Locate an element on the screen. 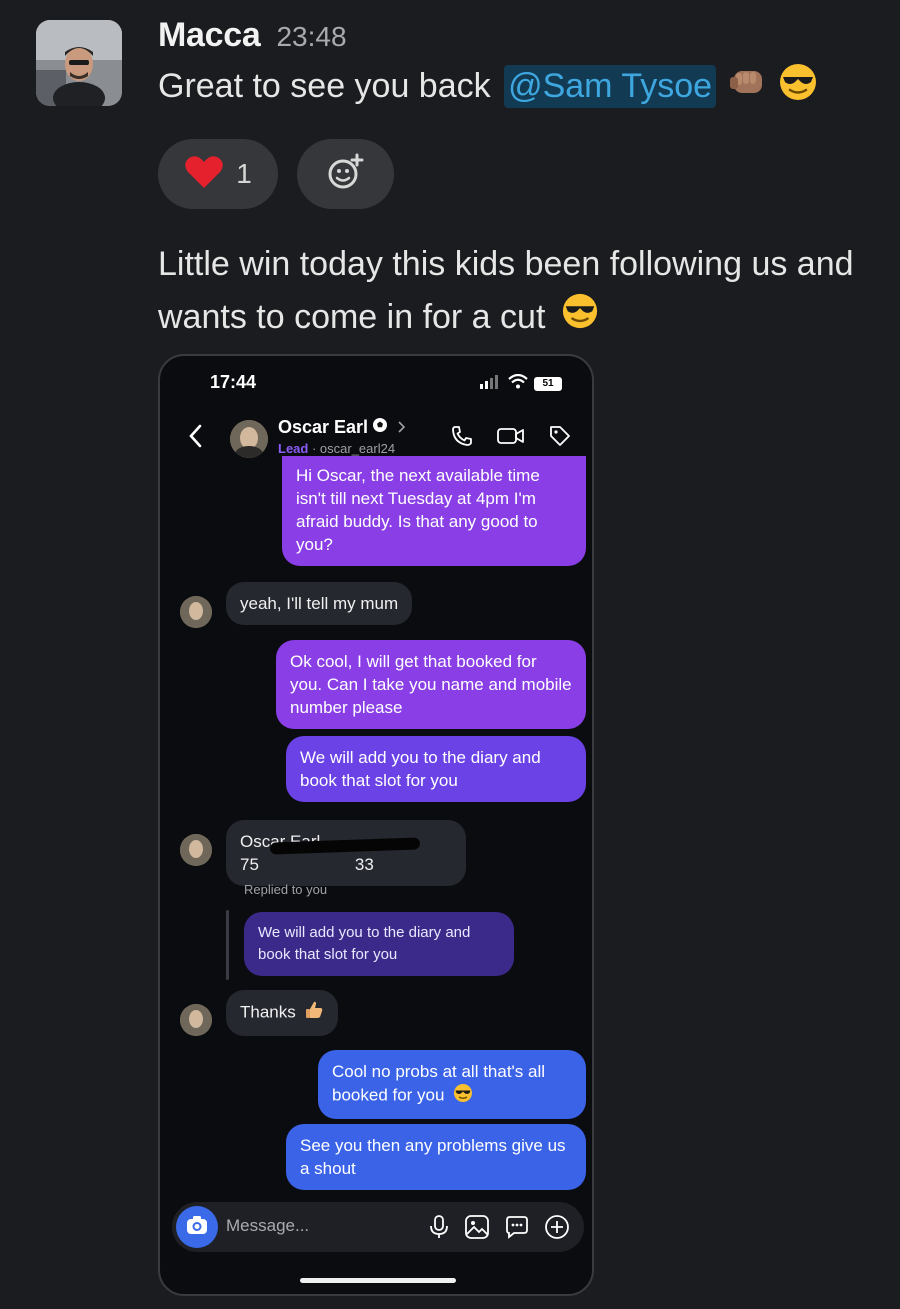 The image size is (900, 1309). reply-bar is located at coordinates (227, 945).